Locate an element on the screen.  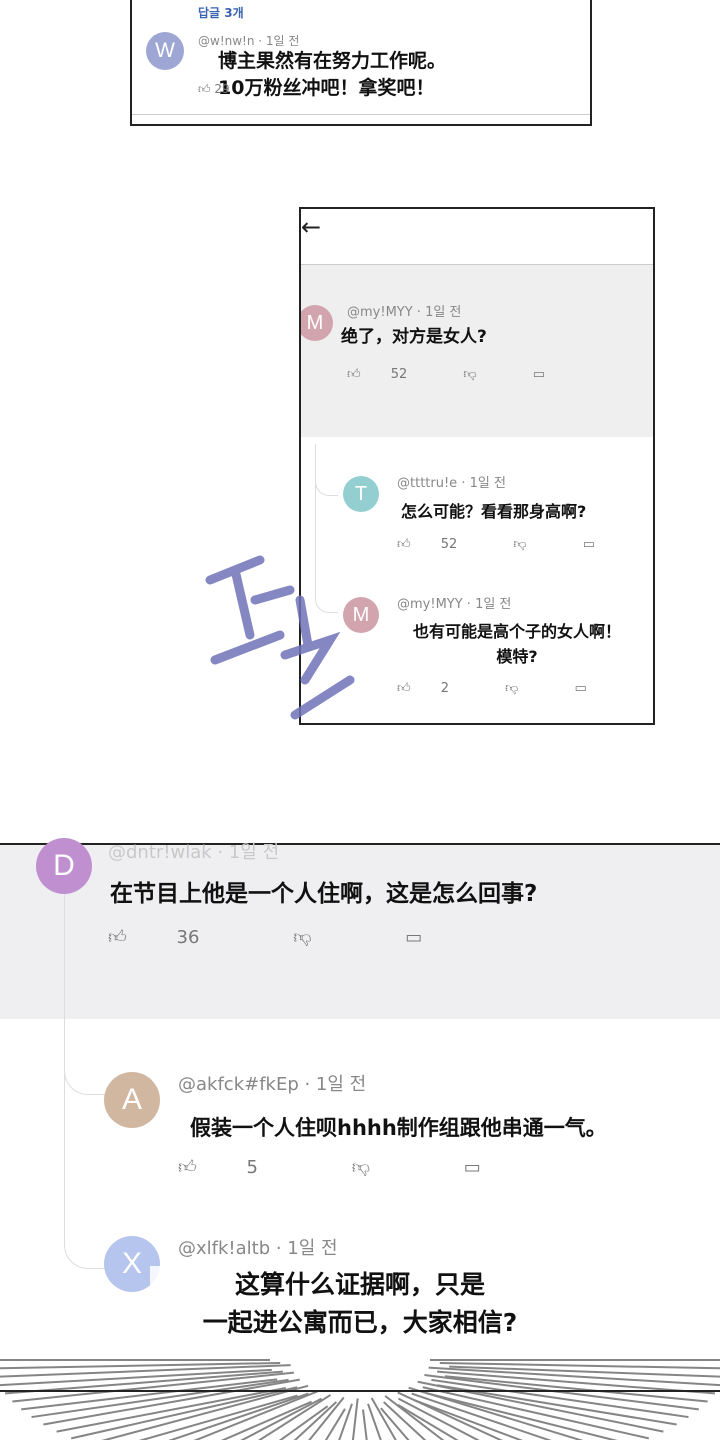
highlighted-comment is located at coordinates (477, 351).